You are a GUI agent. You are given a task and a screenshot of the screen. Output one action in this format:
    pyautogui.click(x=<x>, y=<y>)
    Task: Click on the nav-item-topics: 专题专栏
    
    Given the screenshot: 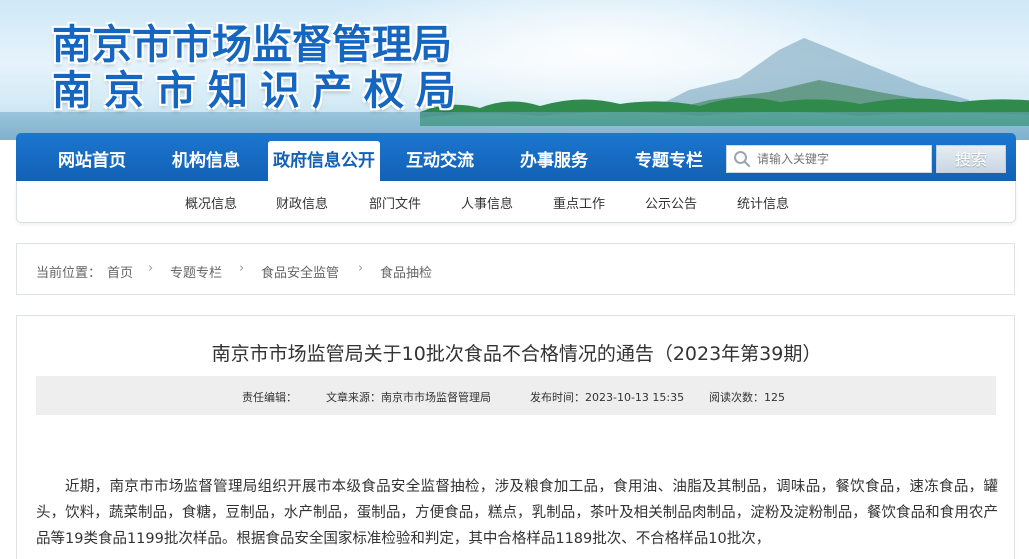 What is the action you would take?
    pyautogui.click(x=669, y=161)
    